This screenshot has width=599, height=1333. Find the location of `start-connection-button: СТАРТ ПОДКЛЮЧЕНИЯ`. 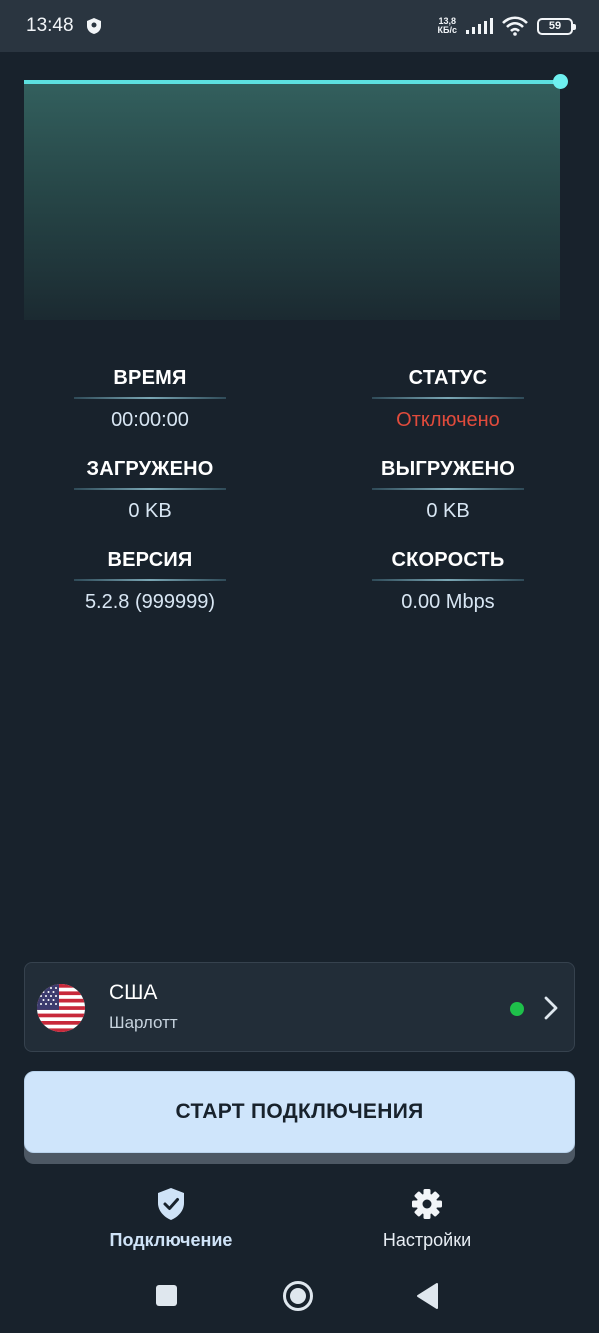

start-connection-button: СТАРТ ПОДКЛЮЧЕНИЯ is located at coordinates (299, 1112).